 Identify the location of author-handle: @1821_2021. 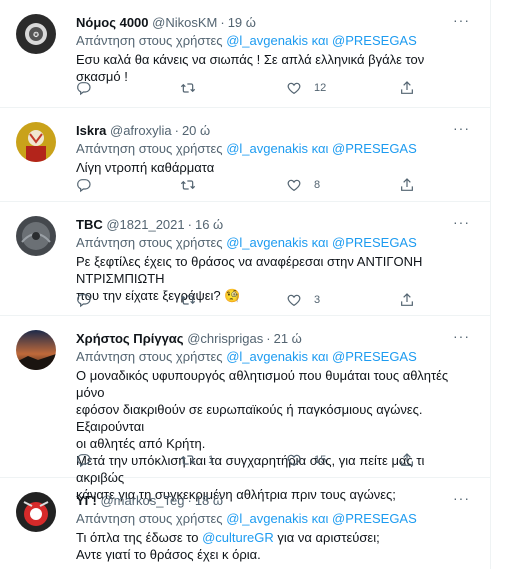
(145, 224).